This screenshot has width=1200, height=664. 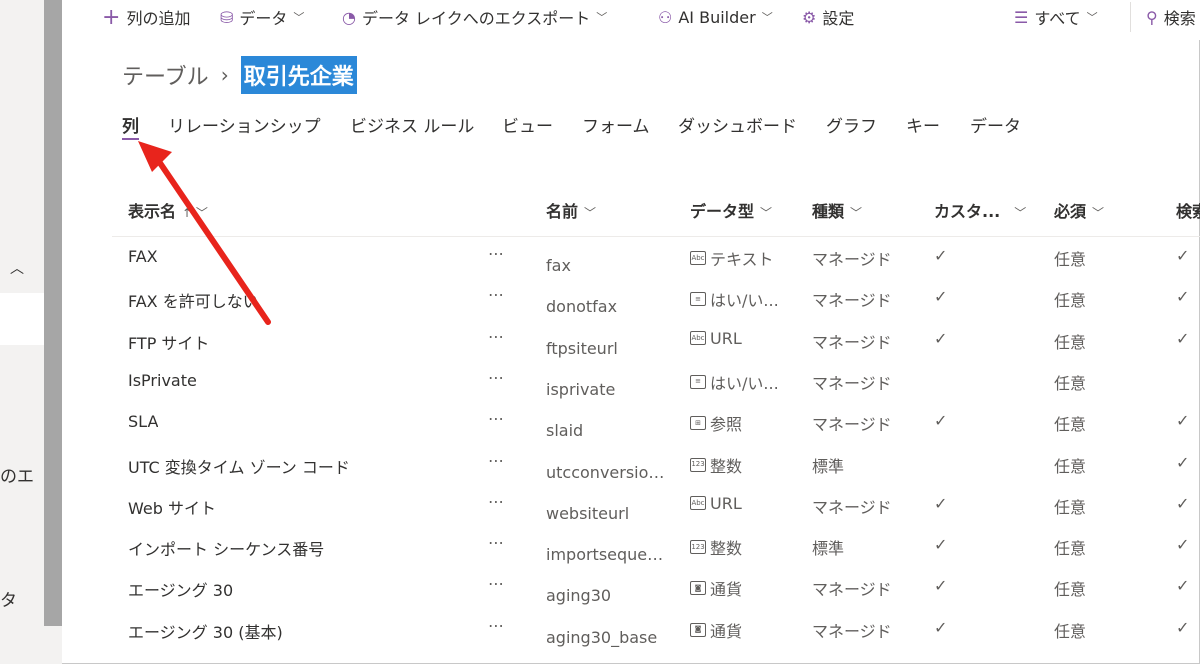 I want to click on tab-dashboards: ダッシュボード, so click(x=737, y=124).